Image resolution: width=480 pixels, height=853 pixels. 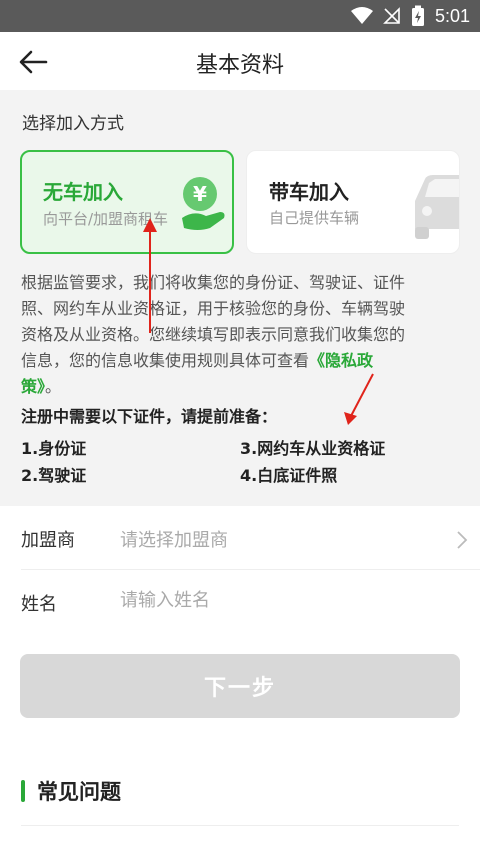 I want to click on chevron-right-icon, so click(x=462, y=540).